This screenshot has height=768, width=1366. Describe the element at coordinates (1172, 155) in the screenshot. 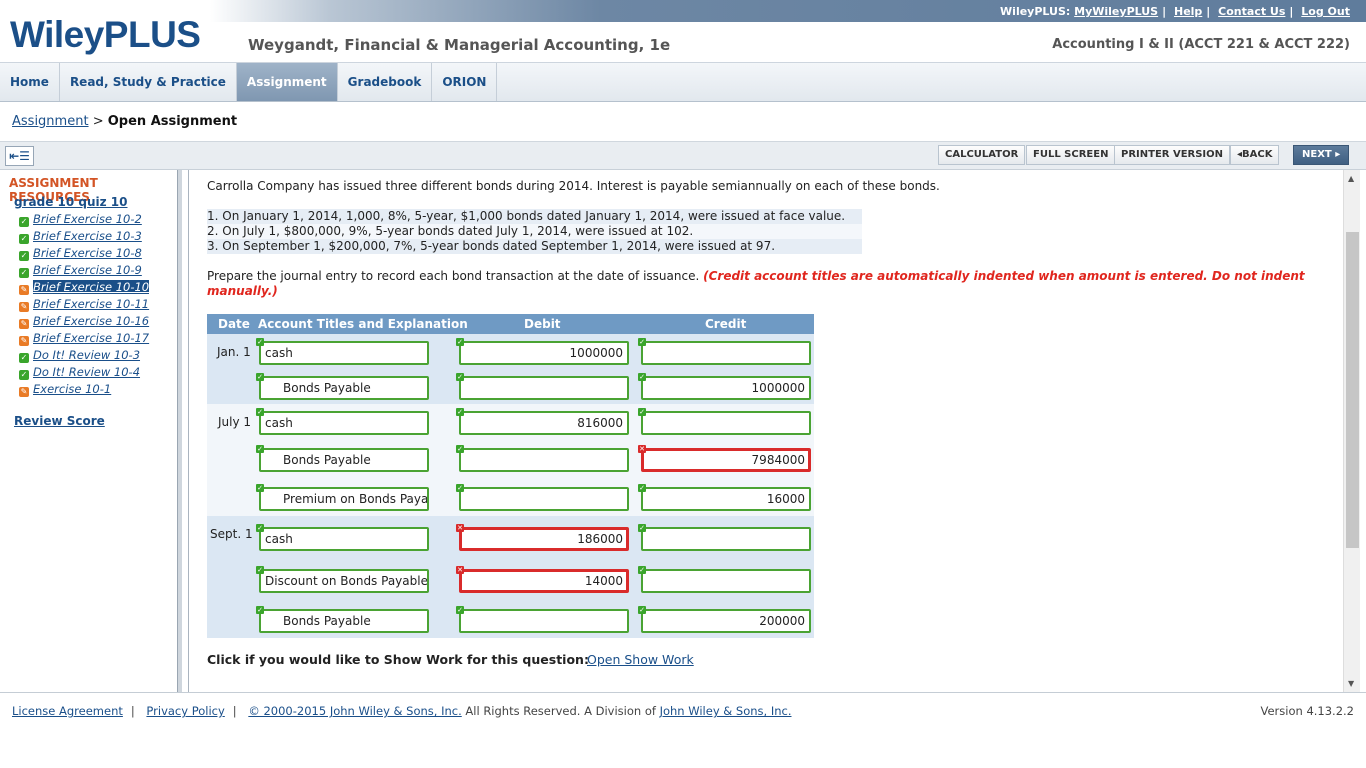

I see `printer-version-button: PRINTER VERSION` at that location.